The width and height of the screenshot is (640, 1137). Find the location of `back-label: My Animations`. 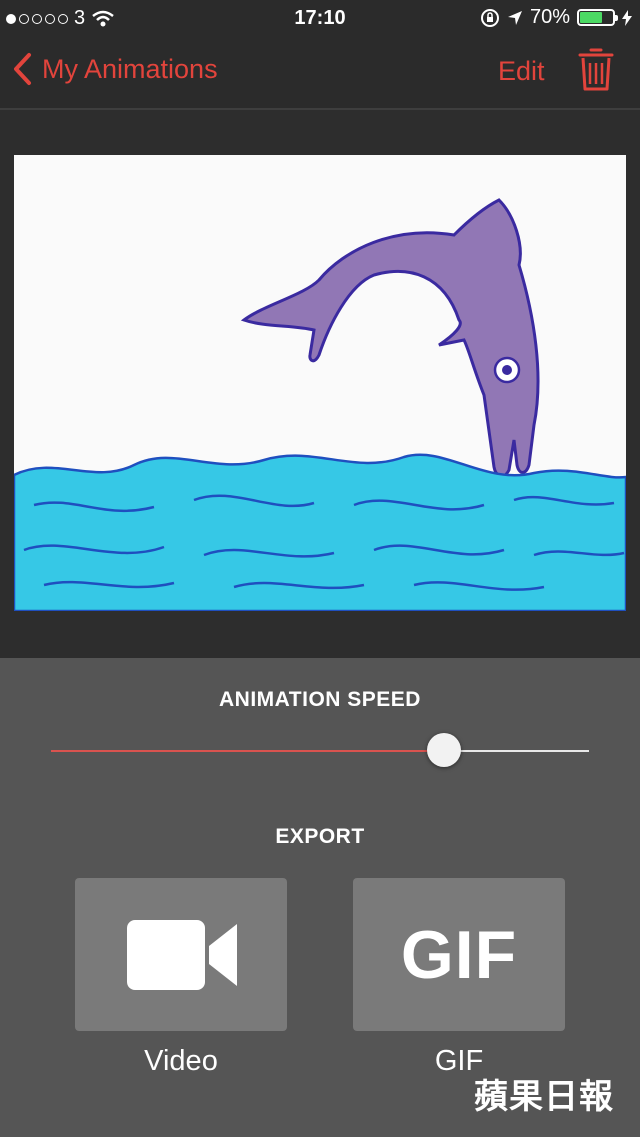

back-label: My Animations is located at coordinates (130, 68).